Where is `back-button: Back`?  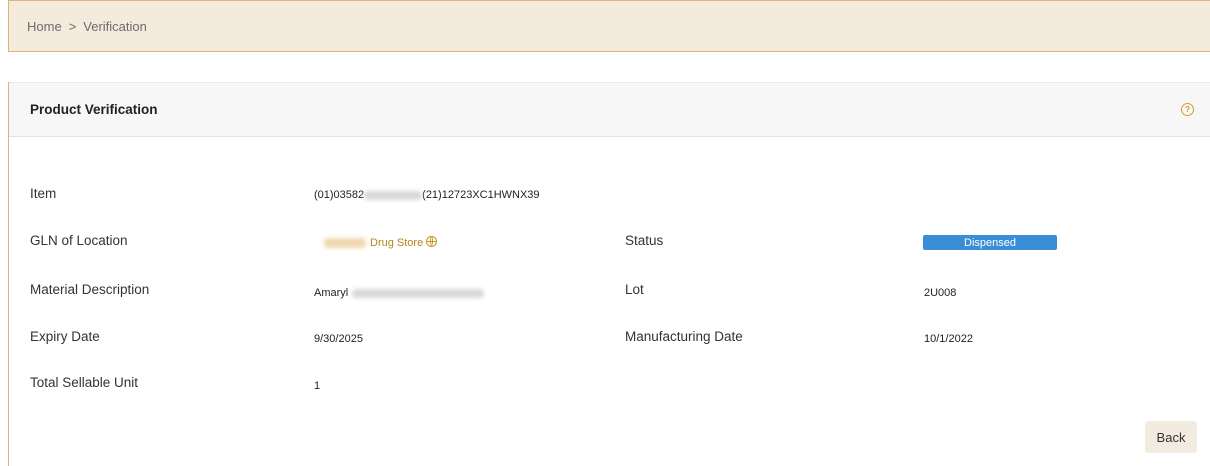
back-button: Back is located at coordinates (1171, 437).